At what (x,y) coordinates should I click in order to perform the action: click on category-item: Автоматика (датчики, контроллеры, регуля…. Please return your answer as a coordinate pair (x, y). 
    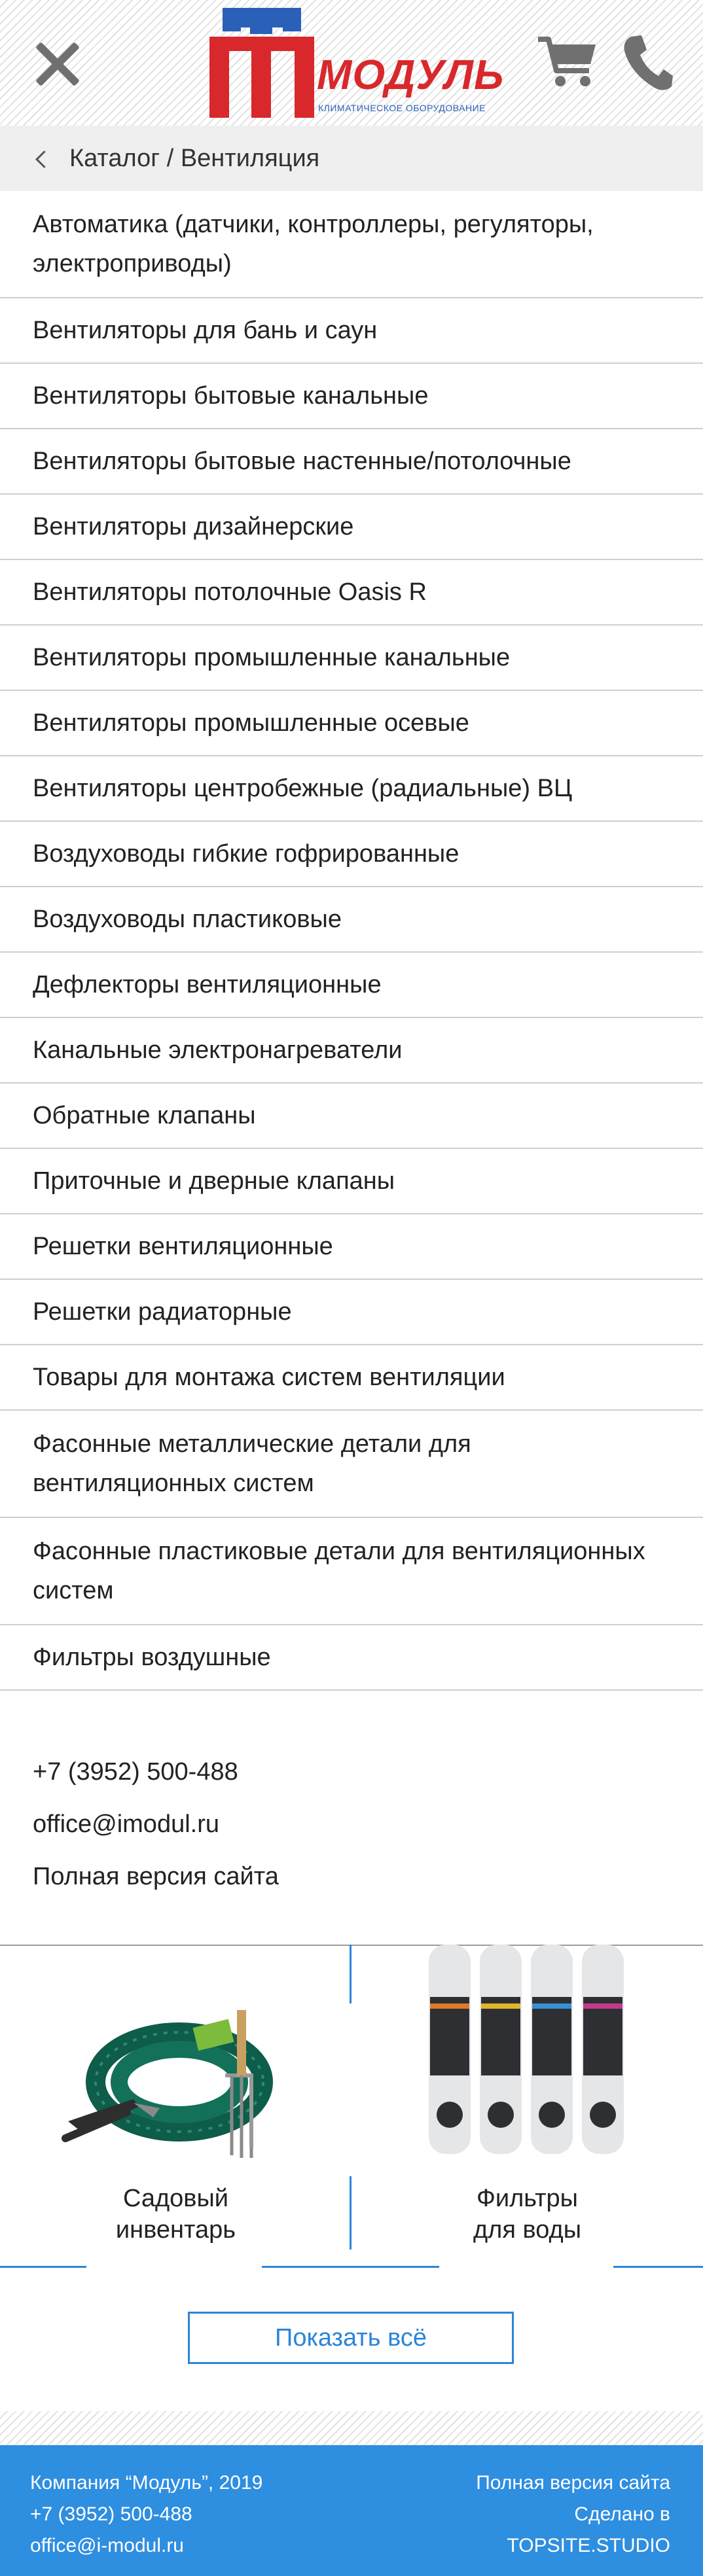
    Looking at the image, I should click on (351, 245).